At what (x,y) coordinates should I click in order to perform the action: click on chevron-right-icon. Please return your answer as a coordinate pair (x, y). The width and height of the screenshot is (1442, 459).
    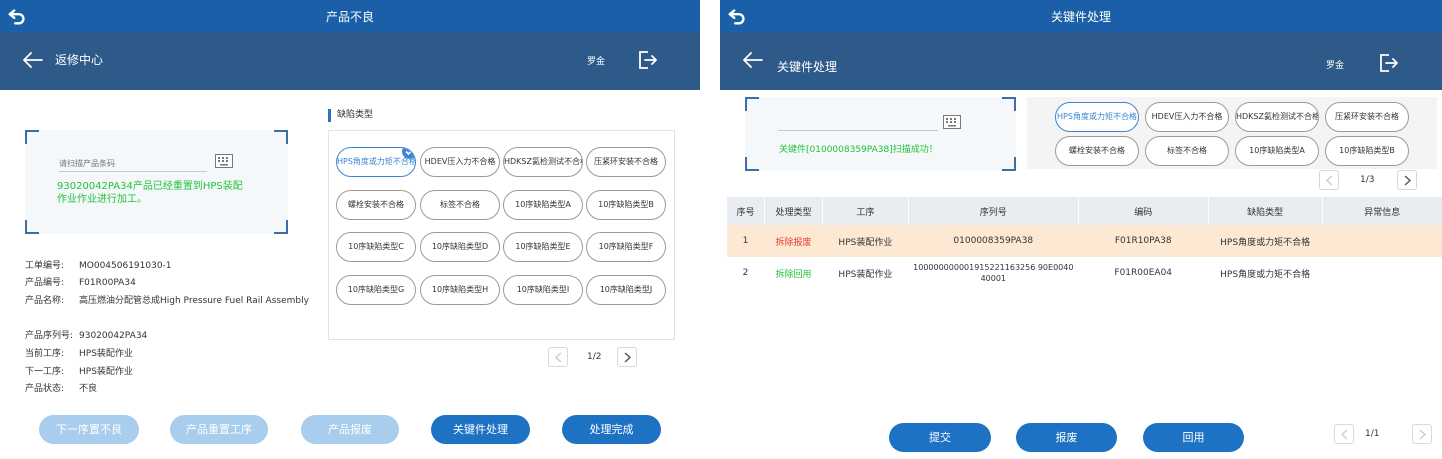
    Looking at the image, I should click on (1423, 434).